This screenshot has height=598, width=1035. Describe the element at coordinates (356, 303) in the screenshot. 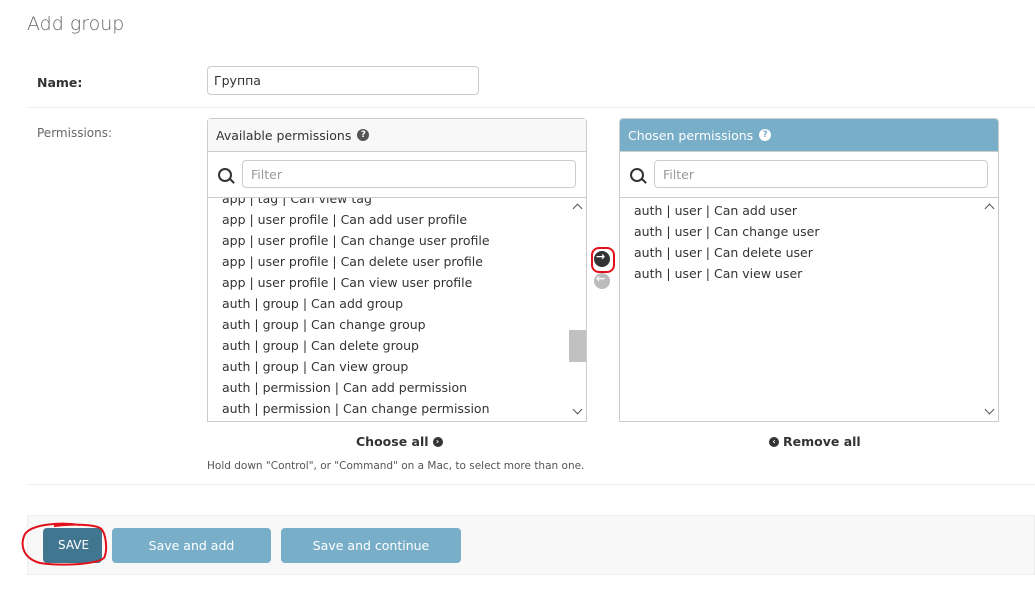

I see `list-item: auth | group | Can add group` at that location.